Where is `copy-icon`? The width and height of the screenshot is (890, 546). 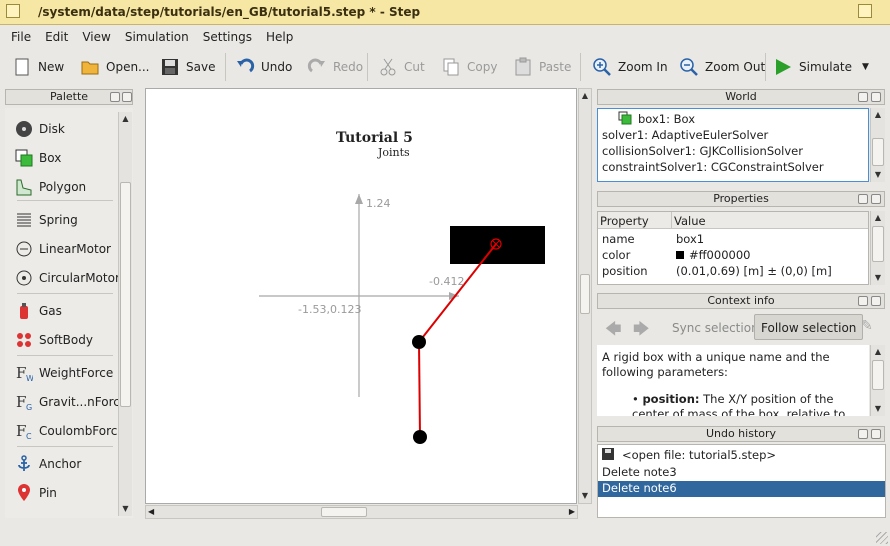
copy-icon is located at coordinates (451, 67).